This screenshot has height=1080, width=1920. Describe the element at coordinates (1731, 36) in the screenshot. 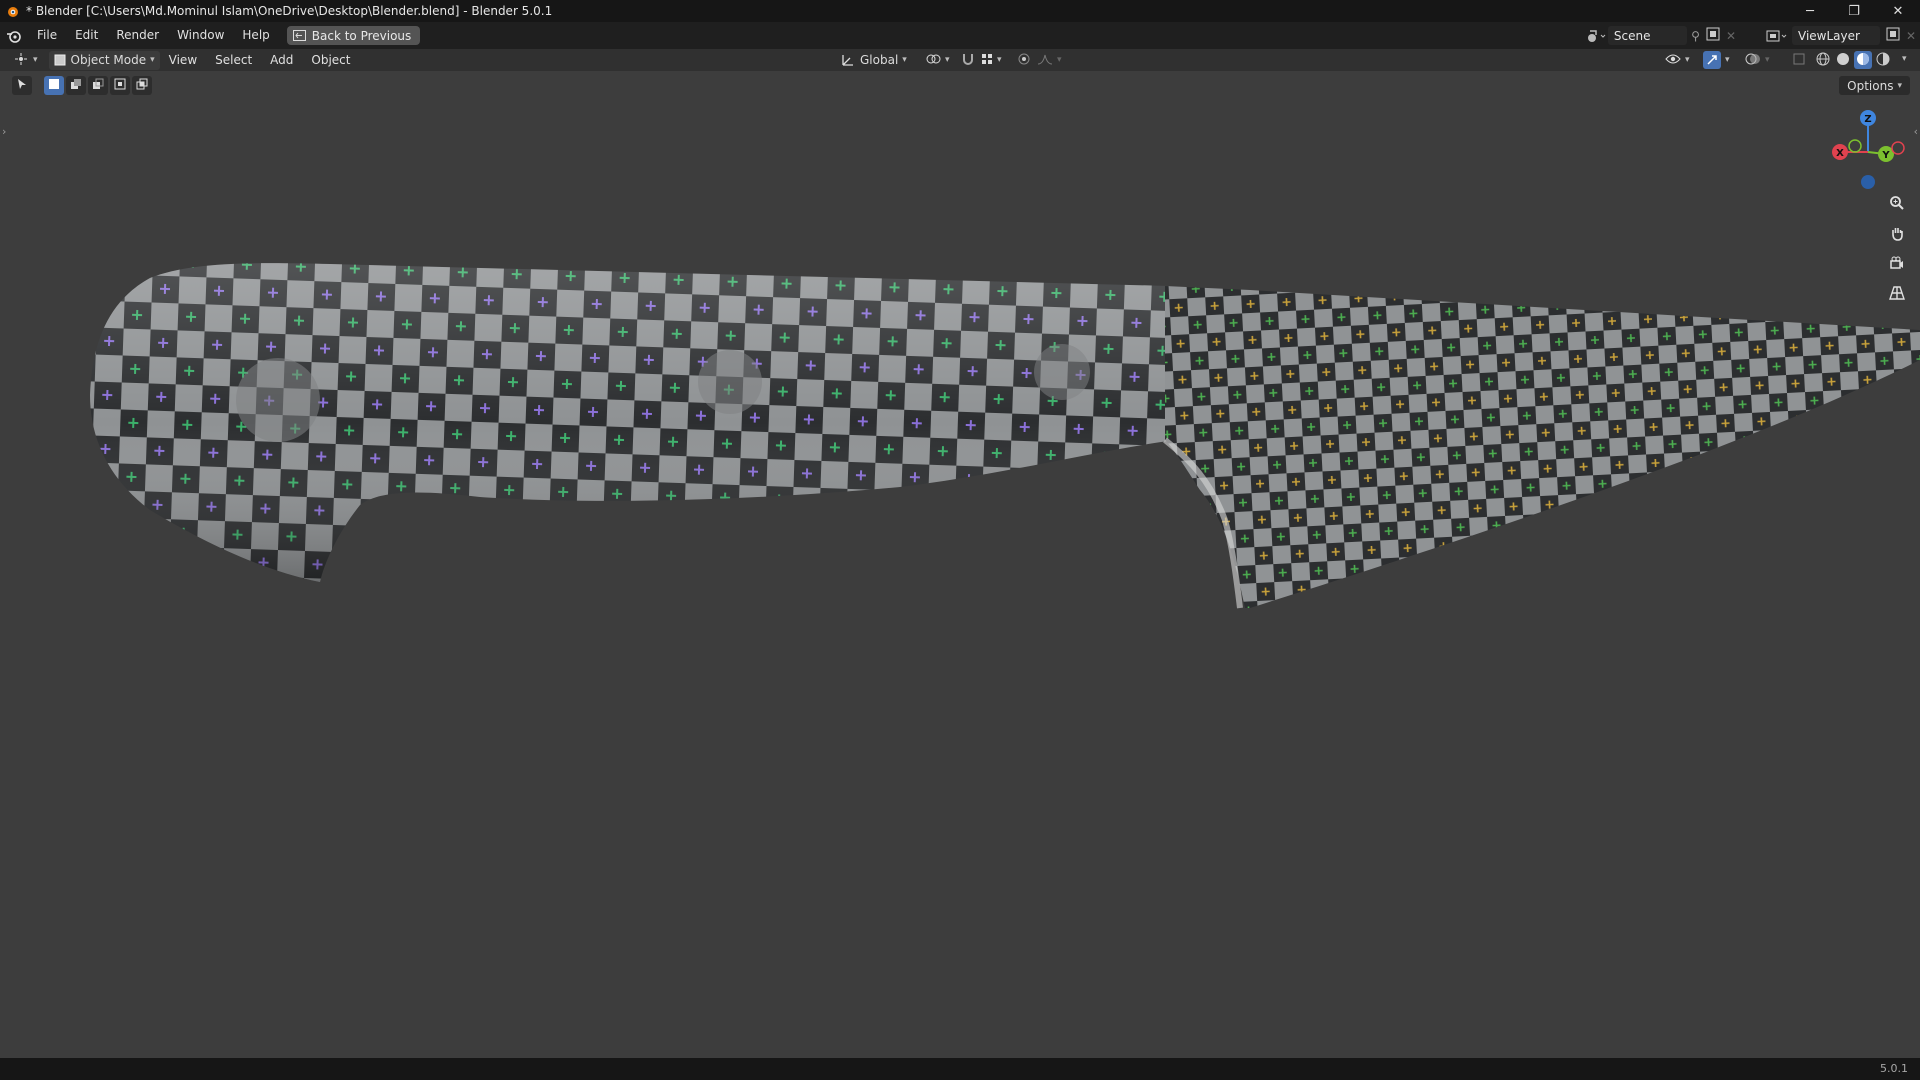

I see `delete-scene-icon: ✕` at that location.